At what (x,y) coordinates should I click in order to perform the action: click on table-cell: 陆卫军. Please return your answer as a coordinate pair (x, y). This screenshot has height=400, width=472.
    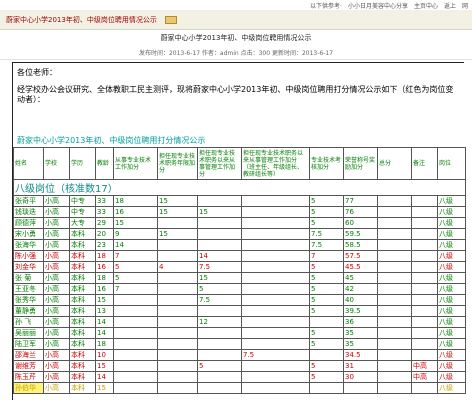
    Looking at the image, I should click on (28, 344).